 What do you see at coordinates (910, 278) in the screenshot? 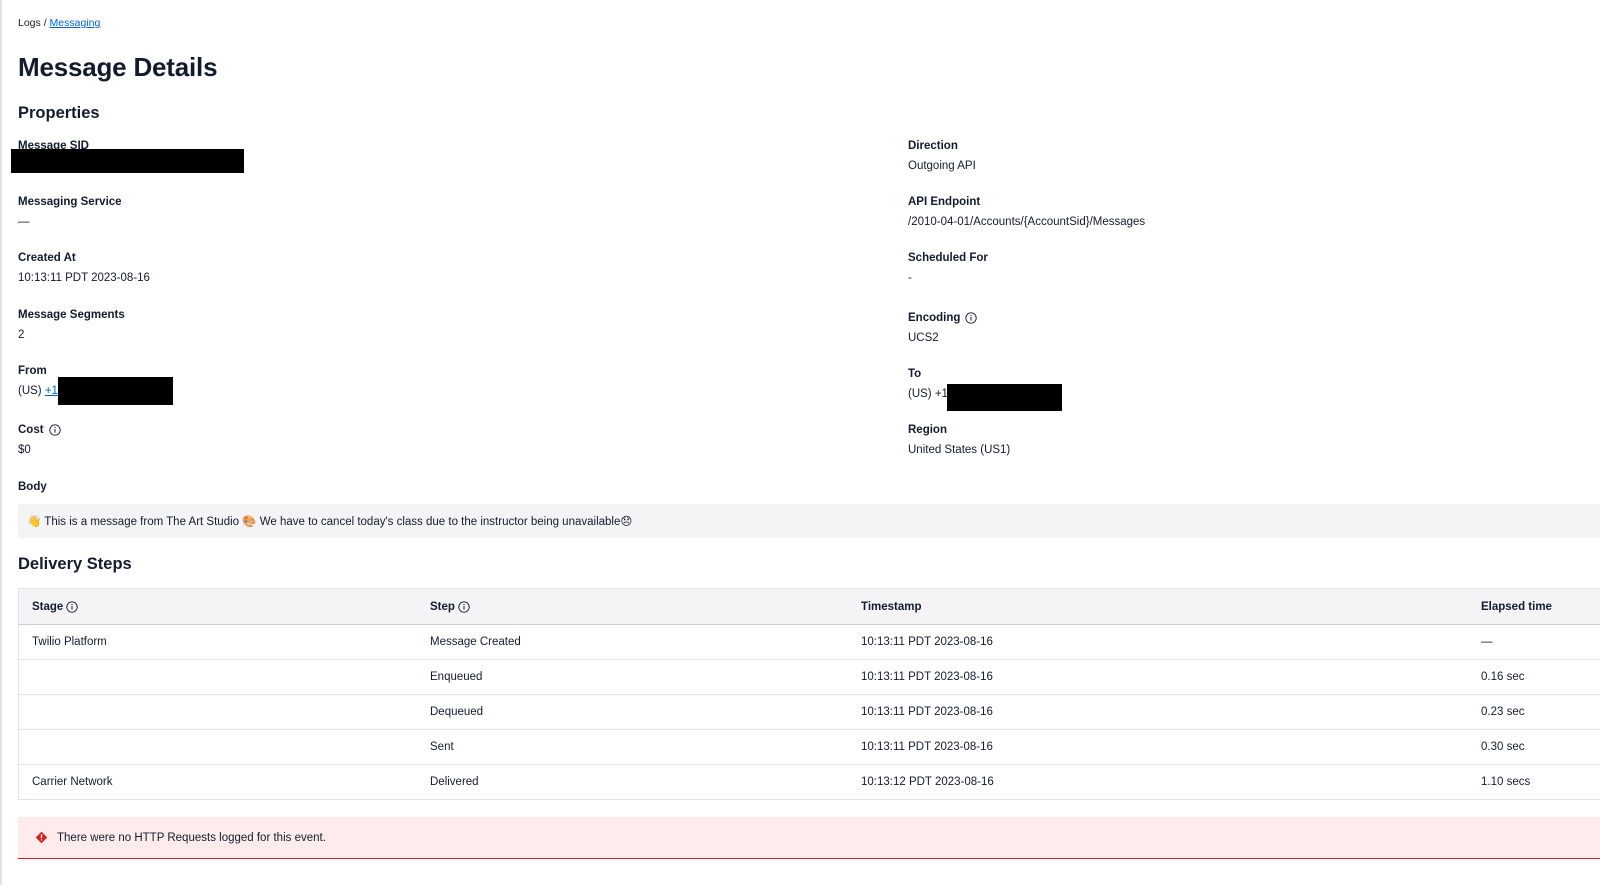
I see `scheduled-for-value: -` at bounding box center [910, 278].